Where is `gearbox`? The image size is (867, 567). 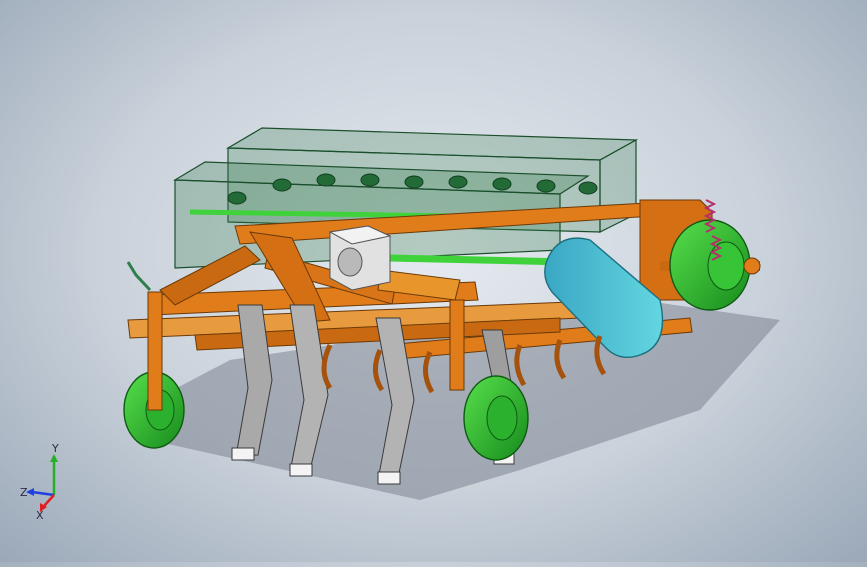 gearbox is located at coordinates (360, 258).